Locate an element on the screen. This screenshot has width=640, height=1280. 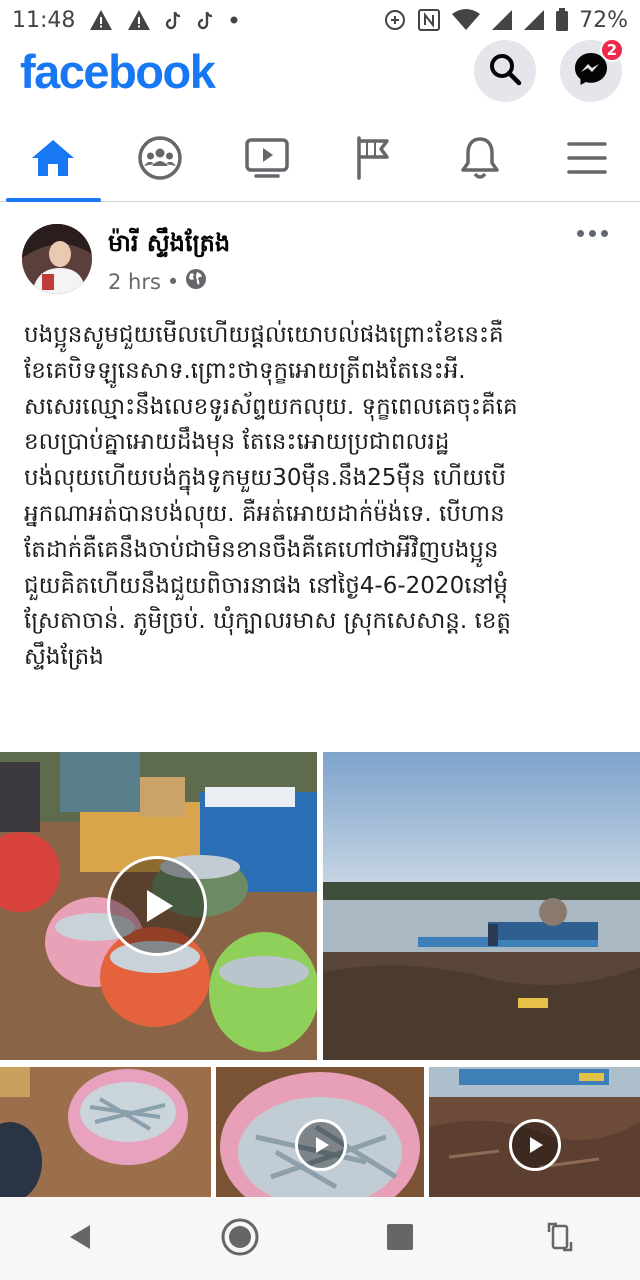
nav-home-button is located at coordinates (240, 1239).